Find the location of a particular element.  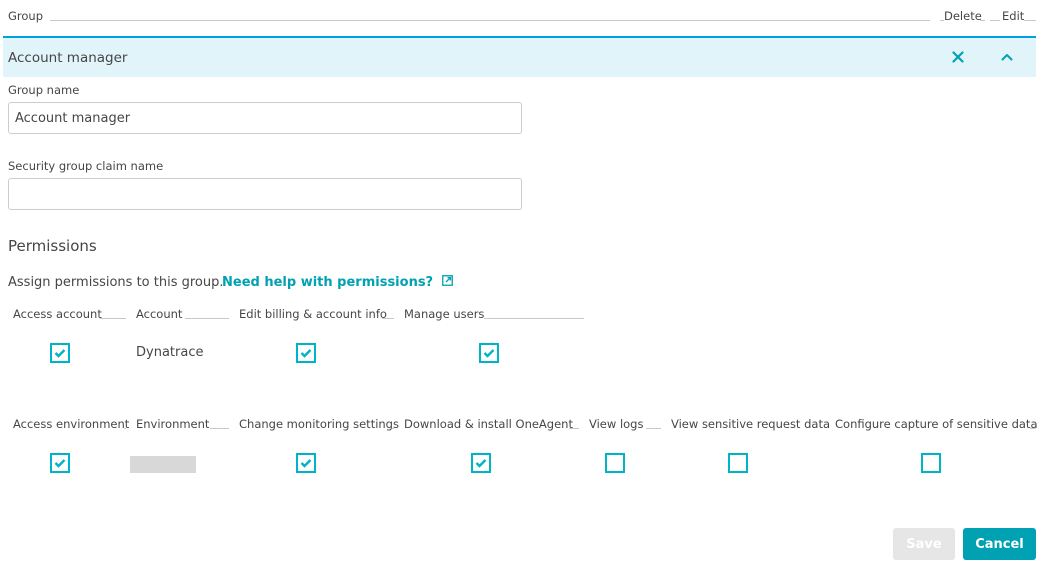

checkbox-view-logs is located at coordinates (615, 463).